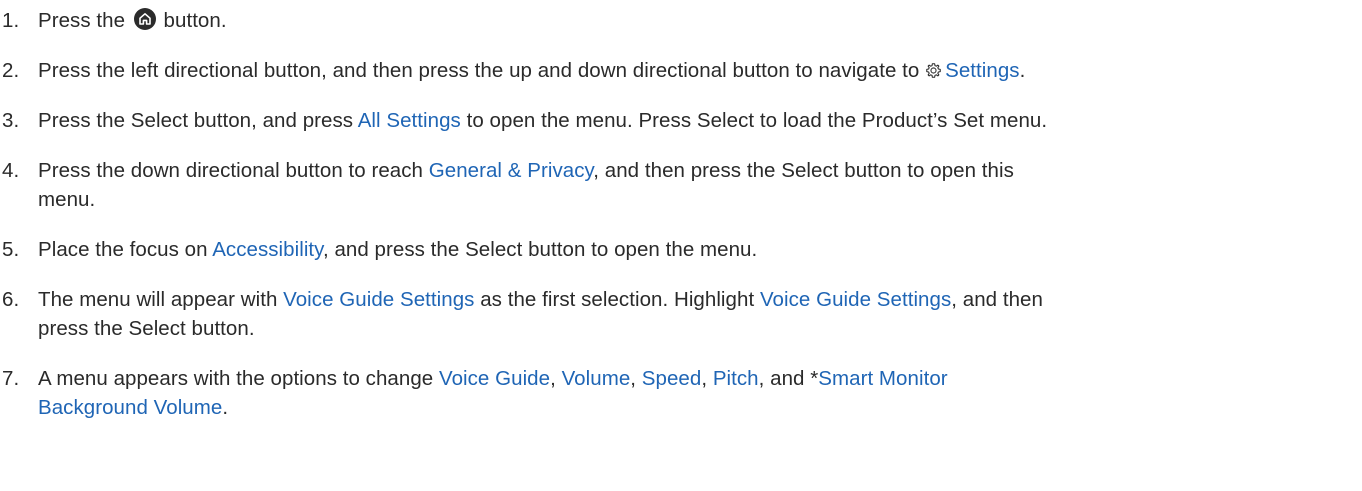  Describe the element at coordinates (409, 120) in the screenshot. I see `all-settings-link: All Settings` at that location.